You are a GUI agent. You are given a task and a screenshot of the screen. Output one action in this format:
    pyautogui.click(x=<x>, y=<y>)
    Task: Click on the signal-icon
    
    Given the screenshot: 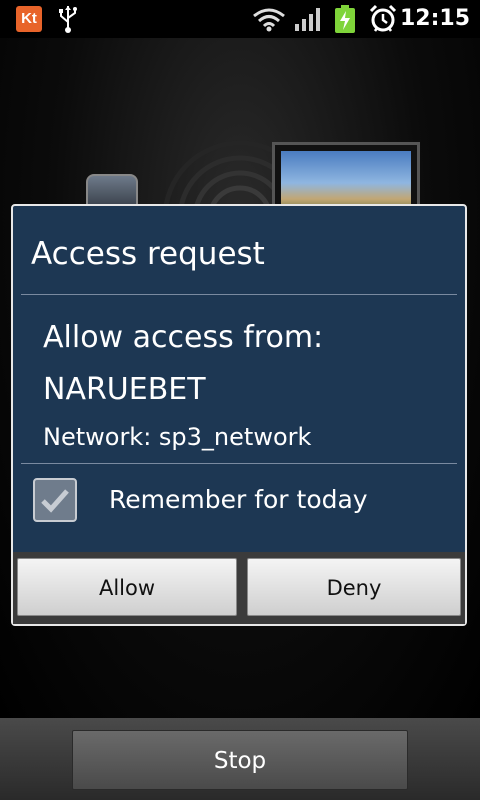 What is the action you would take?
    pyautogui.click(x=307, y=19)
    